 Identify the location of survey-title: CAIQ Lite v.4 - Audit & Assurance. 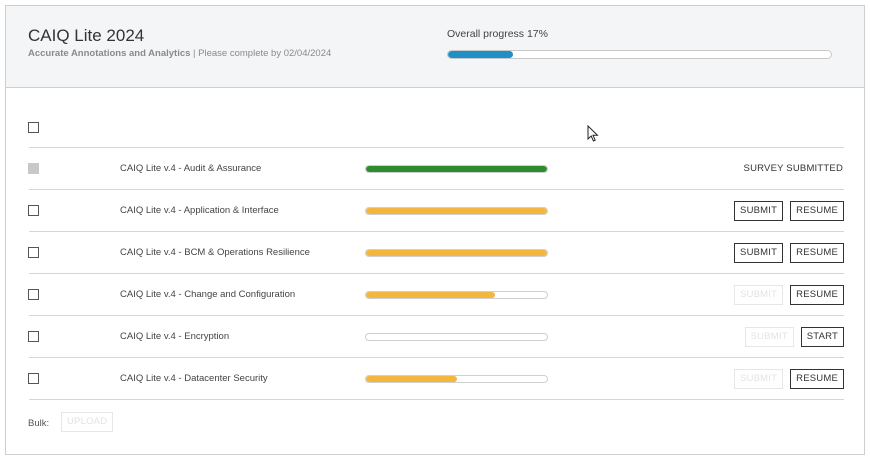
(191, 168).